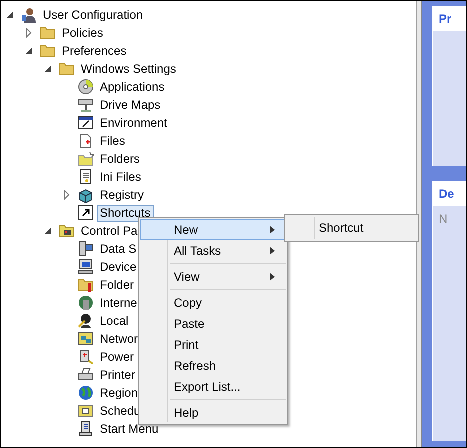 The image size is (467, 448). What do you see at coordinates (117, 375) in the screenshot?
I see `tree-item: Printer` at bounding box center [117, 375].